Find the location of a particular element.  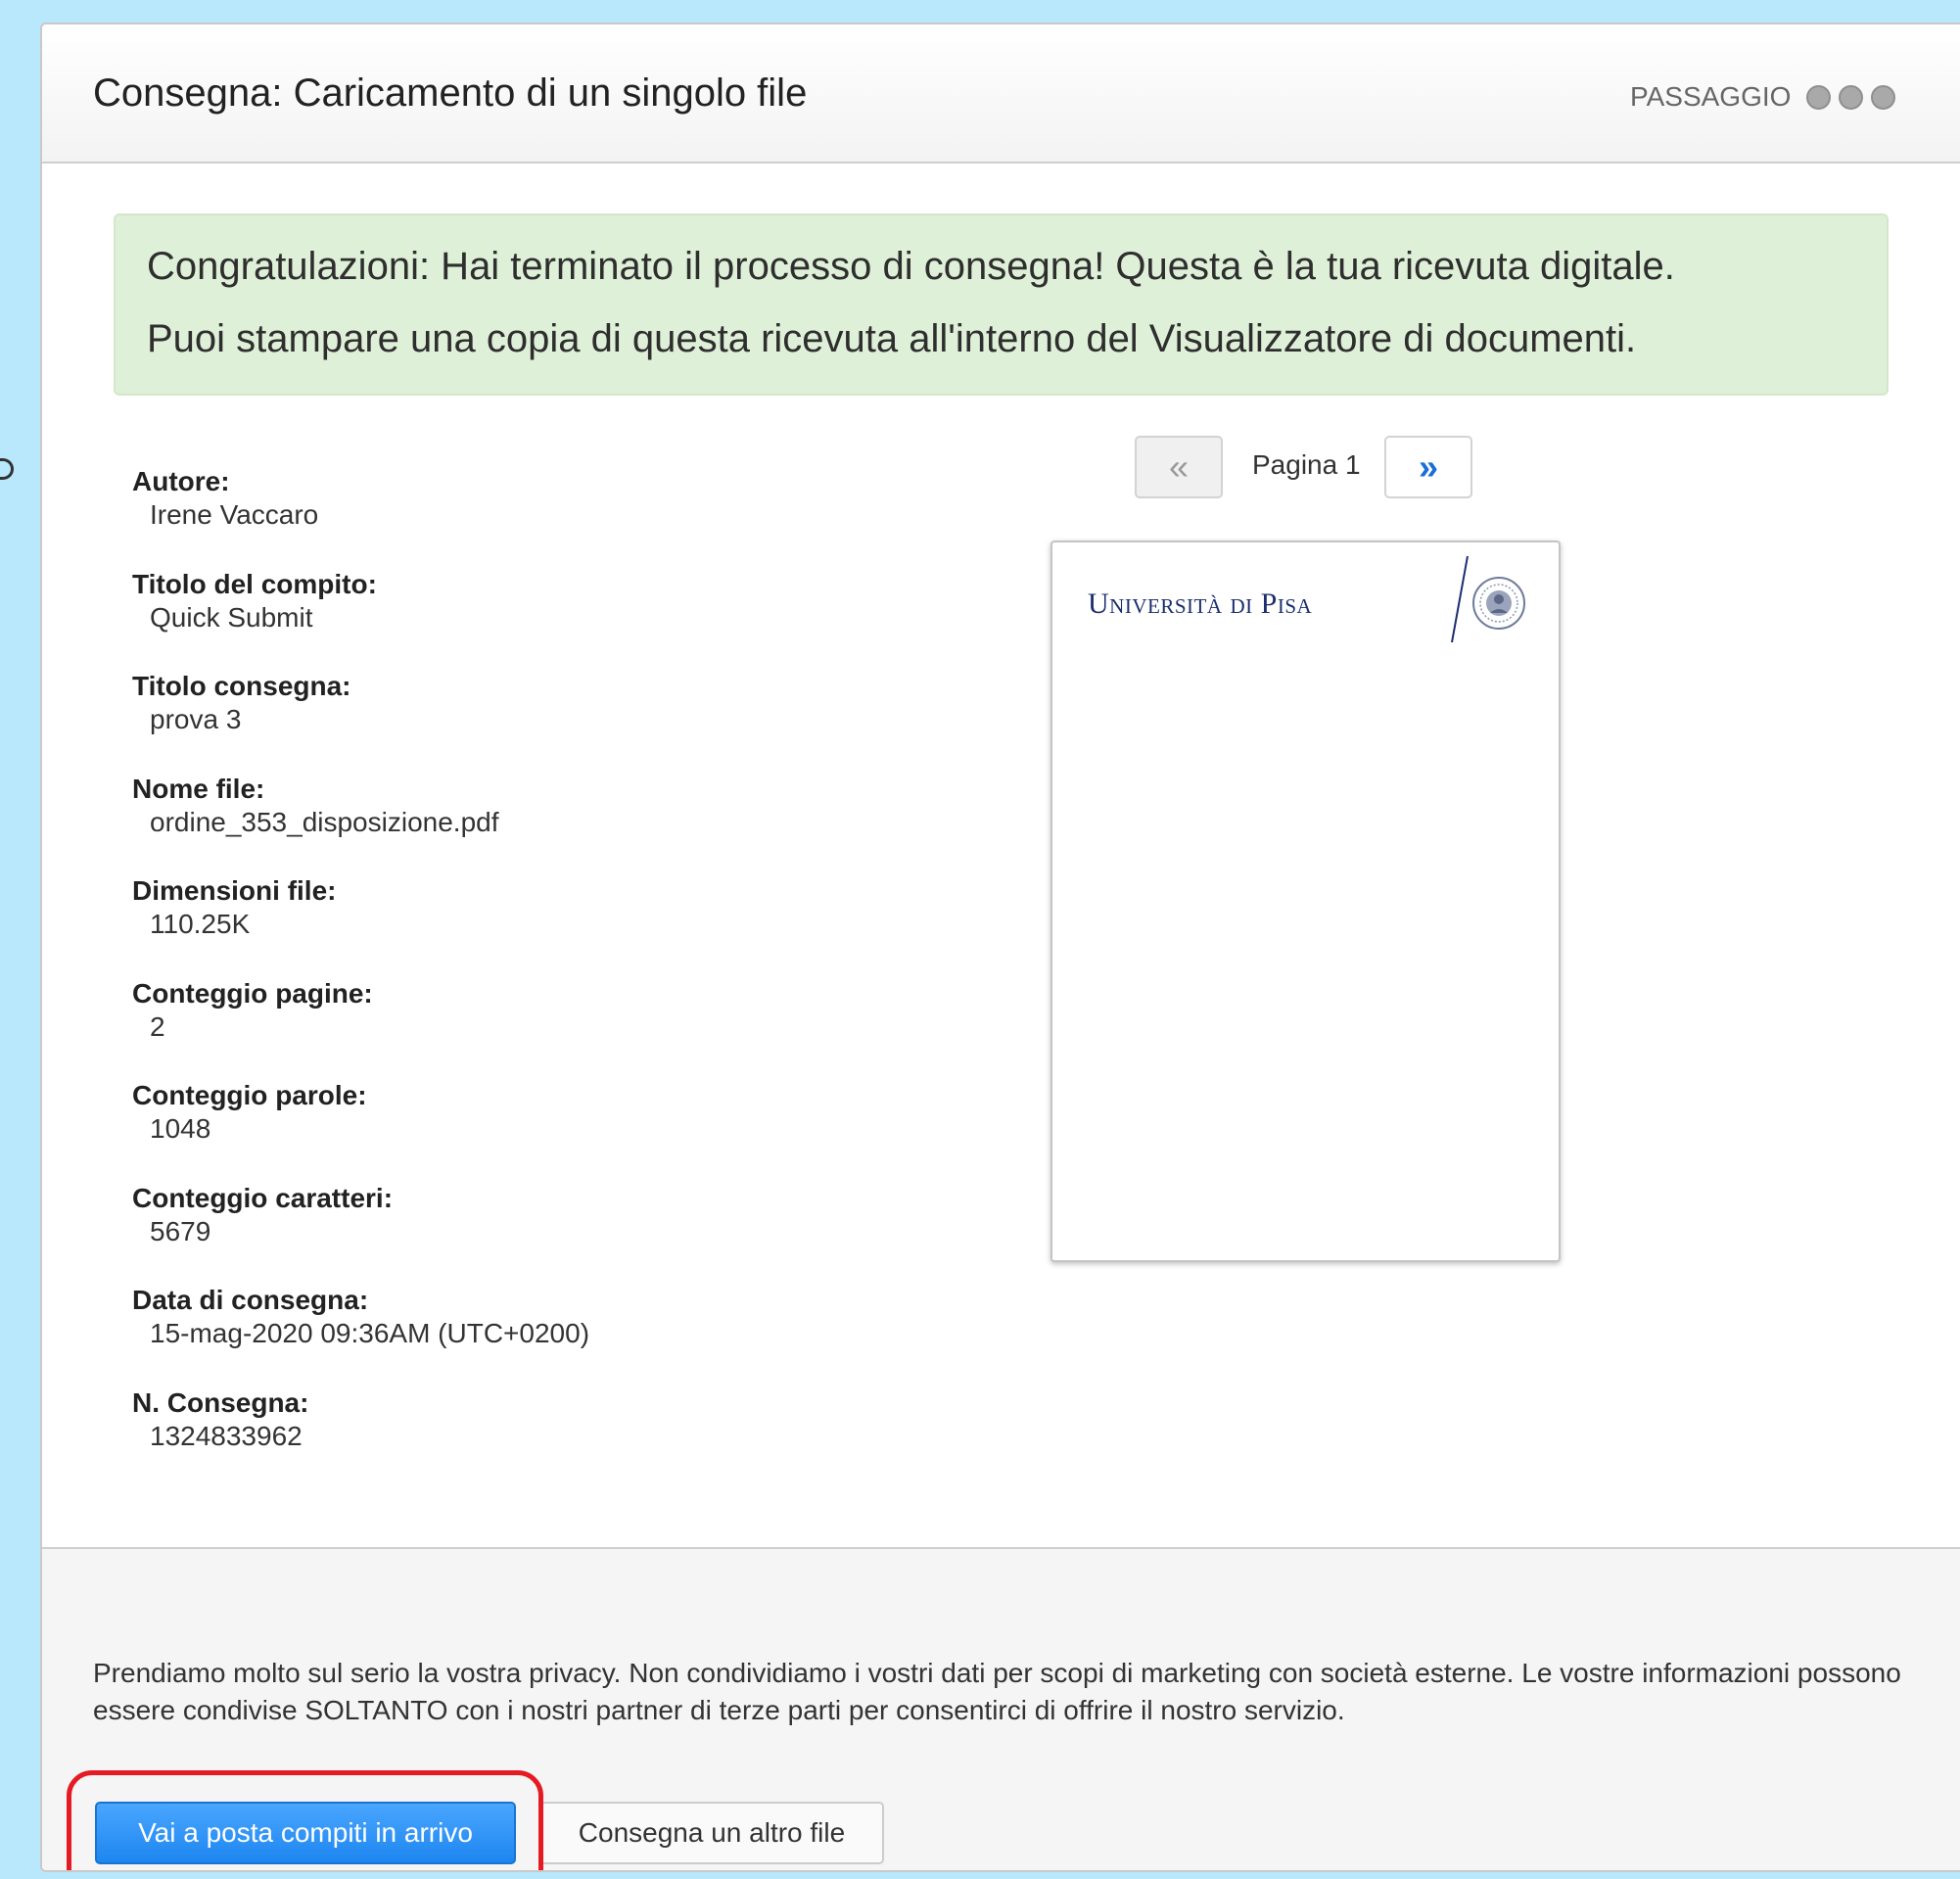

receipt-word-count: Conteggio parole: 1048 is located at coordinates (360, 1131).